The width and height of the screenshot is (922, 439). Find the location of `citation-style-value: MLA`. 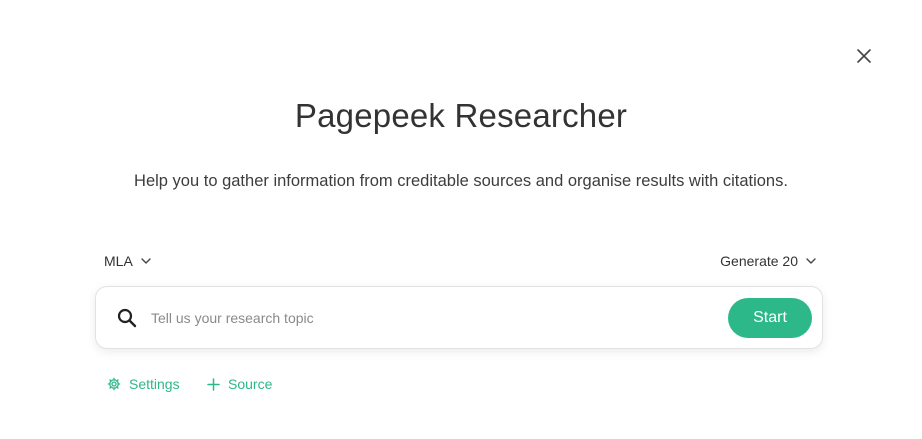

citation-style-value: MLA is located at coordinates (118, 261).